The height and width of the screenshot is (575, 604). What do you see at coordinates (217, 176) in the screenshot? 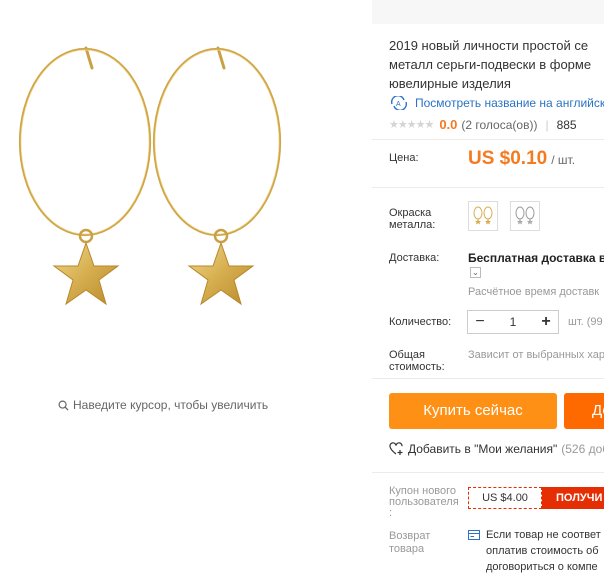
I see `right-earring` at bounding box center [217, 176].